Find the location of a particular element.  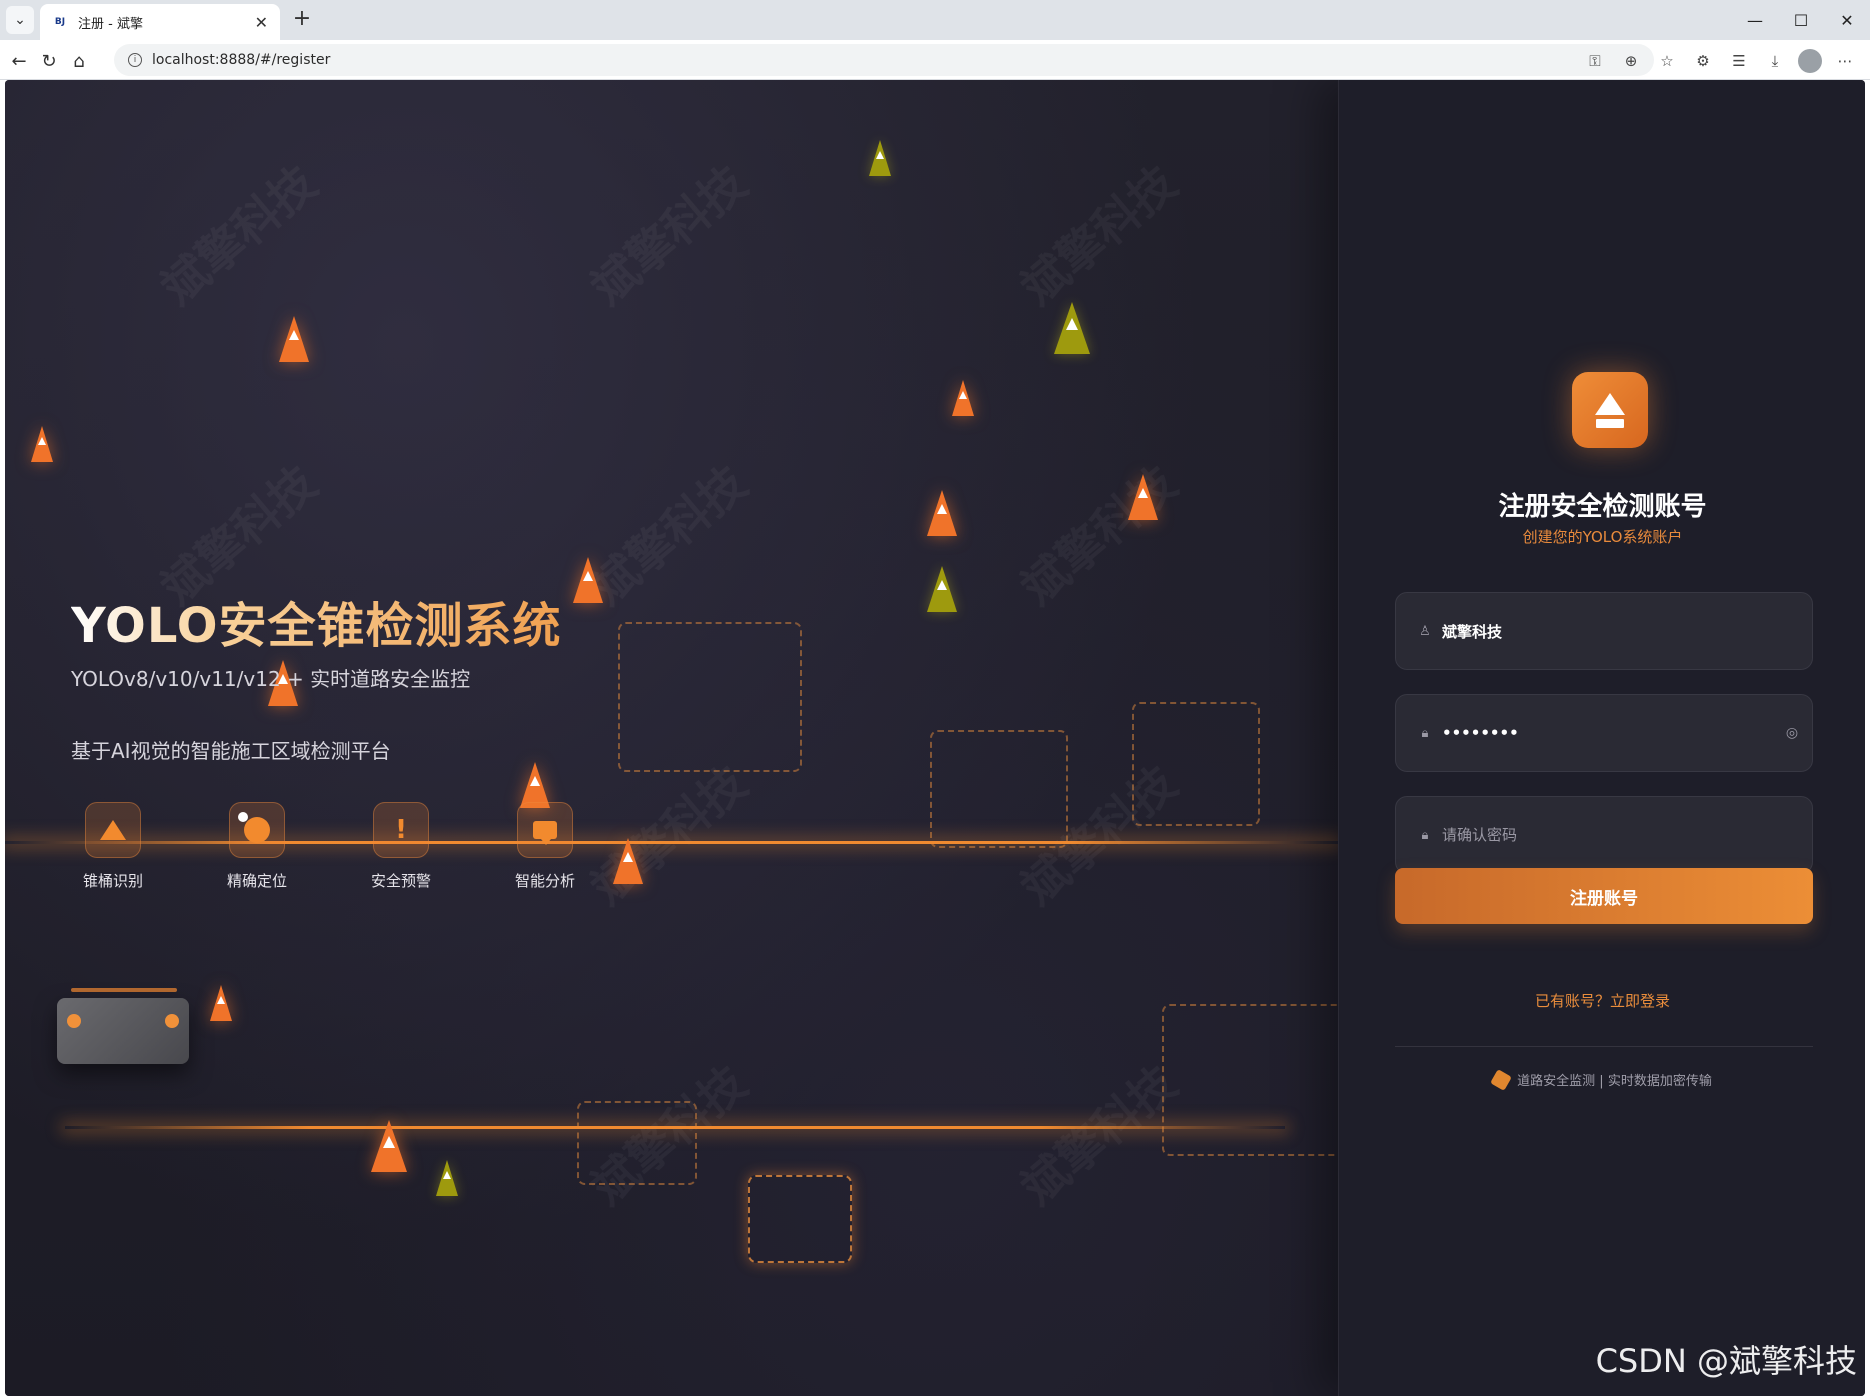

footer-note-text: 道路安全监测 | 实时数据加密传输 is located at coordinates (1614, 1081).